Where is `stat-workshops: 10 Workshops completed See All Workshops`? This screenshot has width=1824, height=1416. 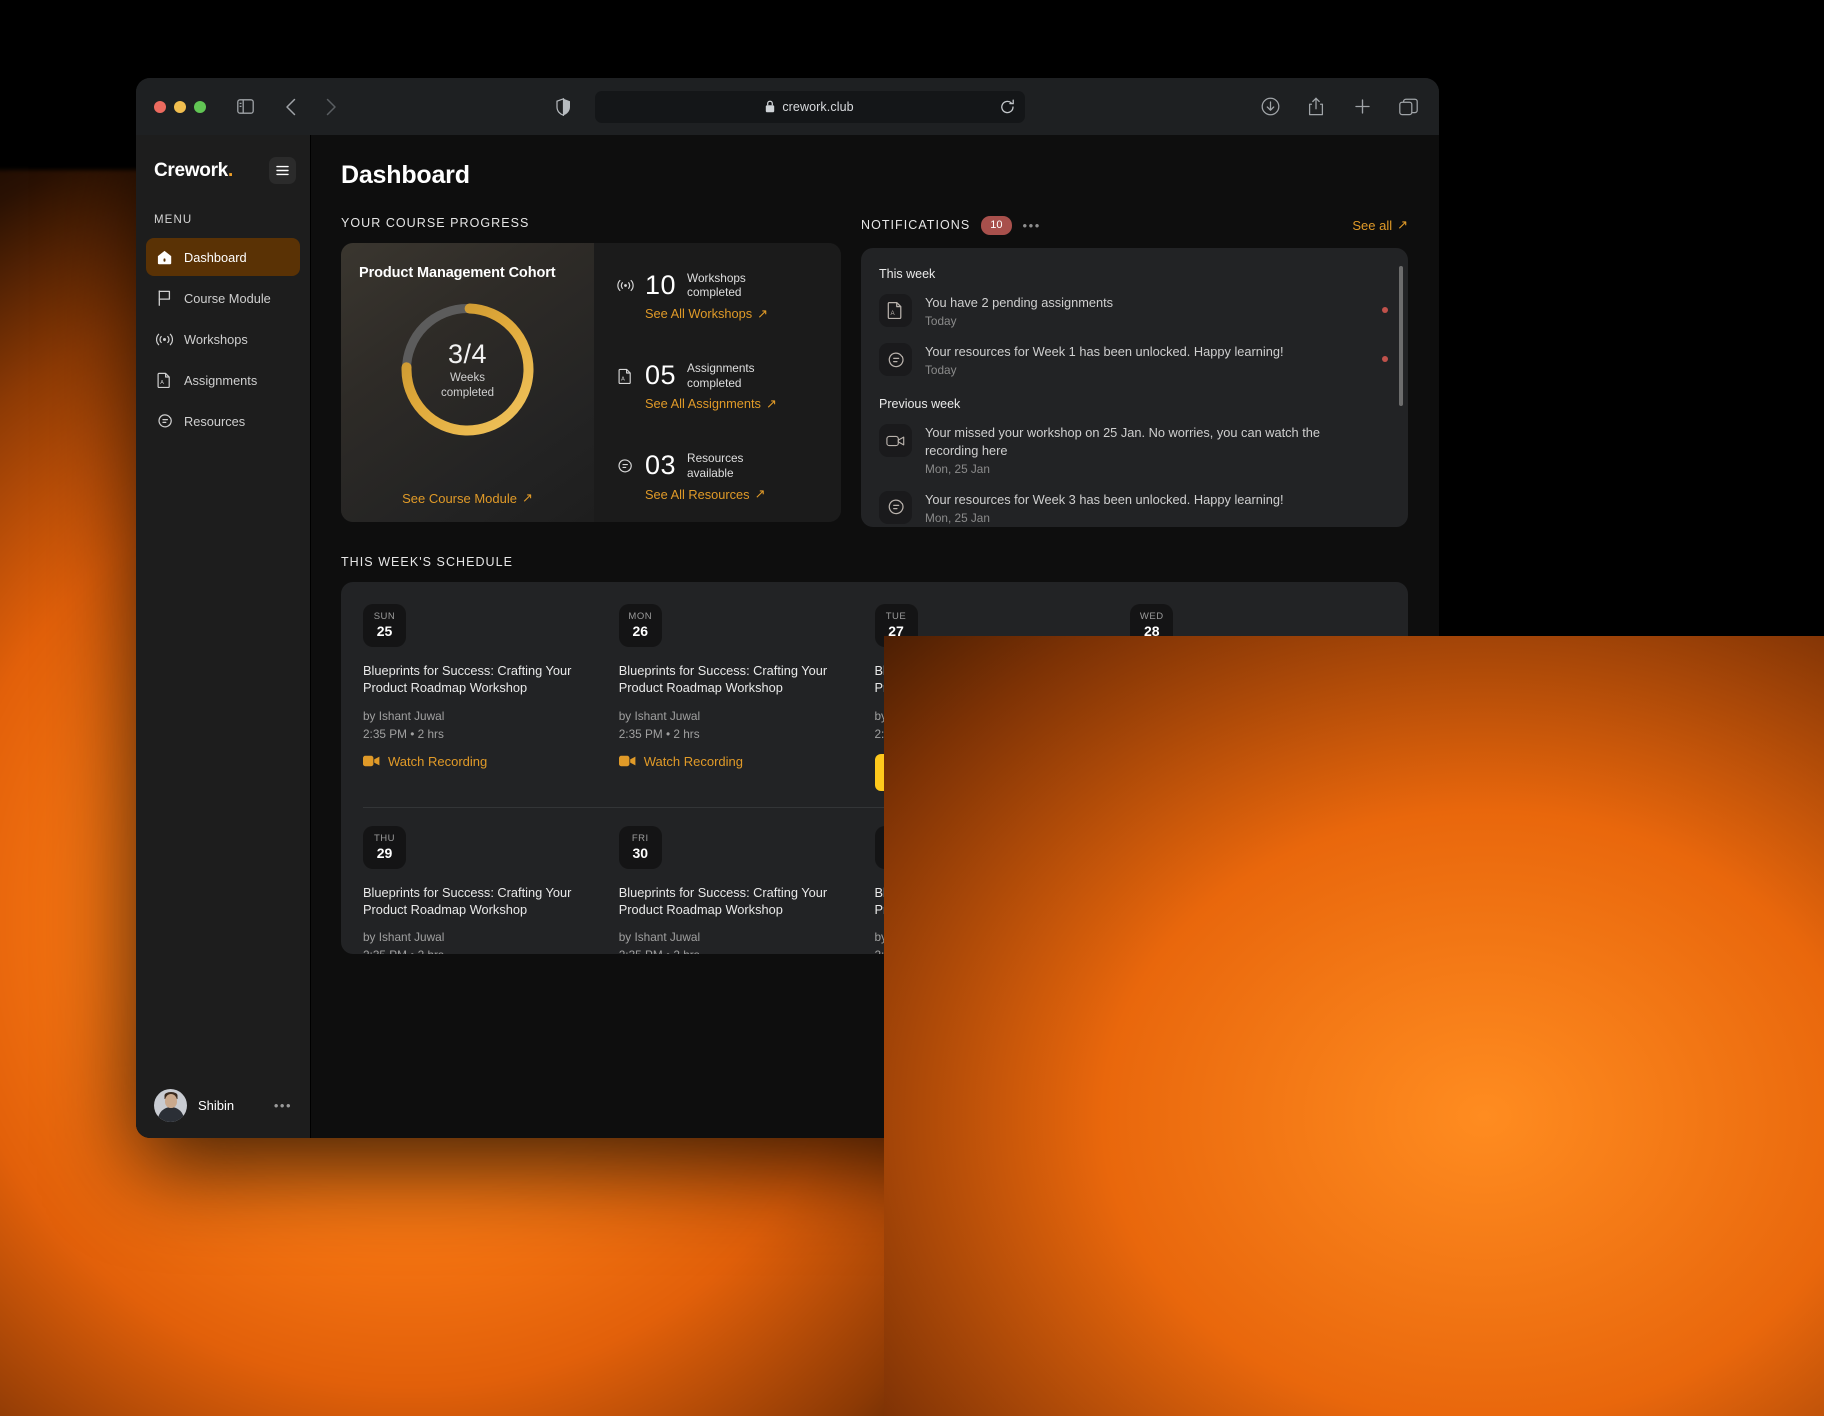
stat-workshops: 10 Workshops completed See All Workshops is located at coordinates (718, 296).